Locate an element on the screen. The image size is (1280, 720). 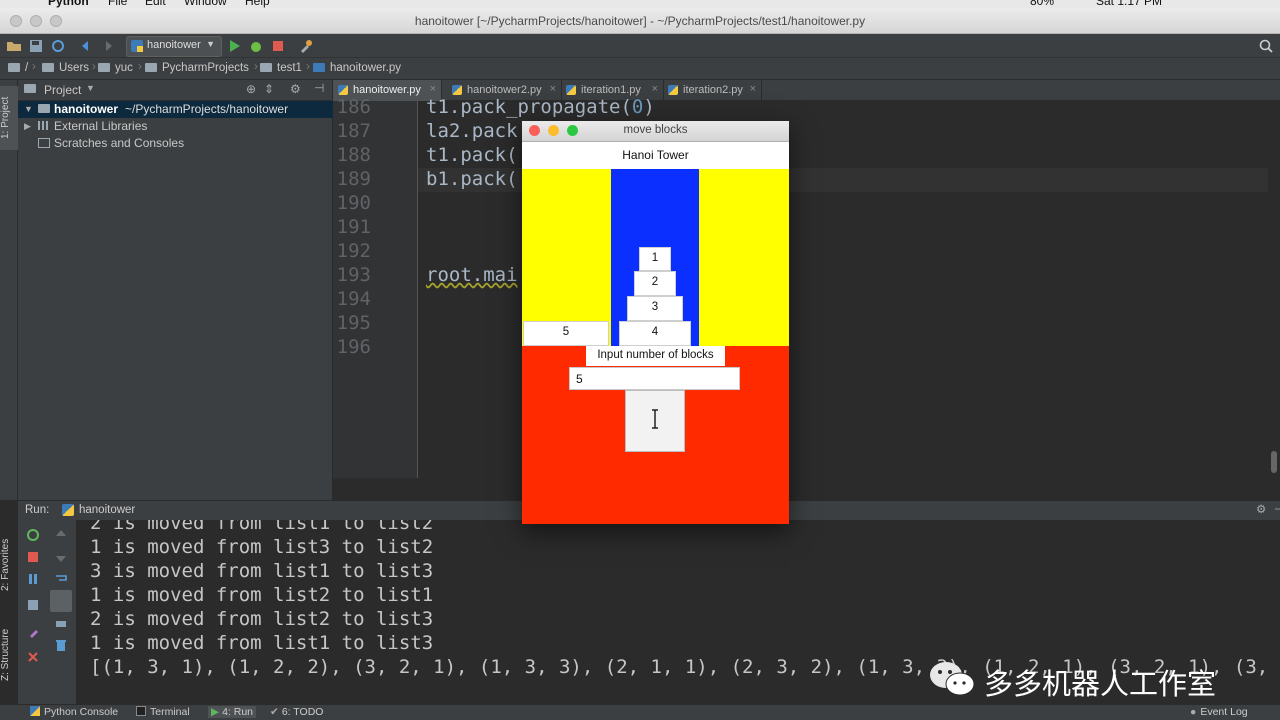
hanoi-disk: 2 is located at coordinates (655, 283).